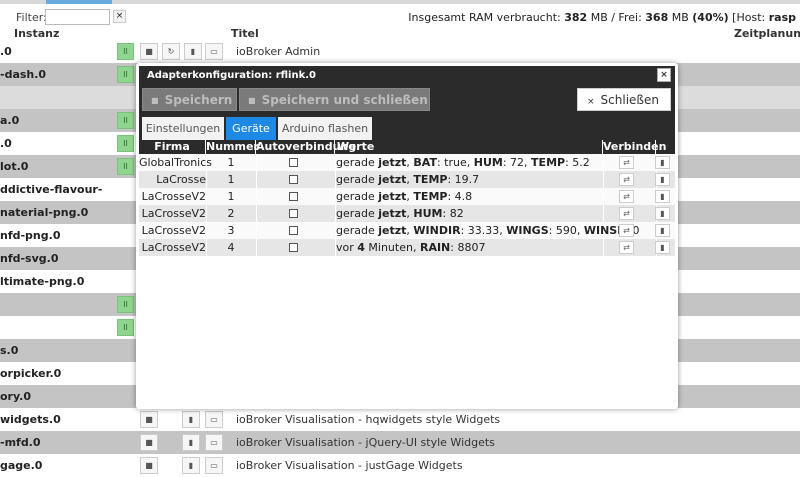  What do you see at coordinates (488, 162) in the screenshot?
I see `werte-segment: HUM` at bounding box center [488, 162].